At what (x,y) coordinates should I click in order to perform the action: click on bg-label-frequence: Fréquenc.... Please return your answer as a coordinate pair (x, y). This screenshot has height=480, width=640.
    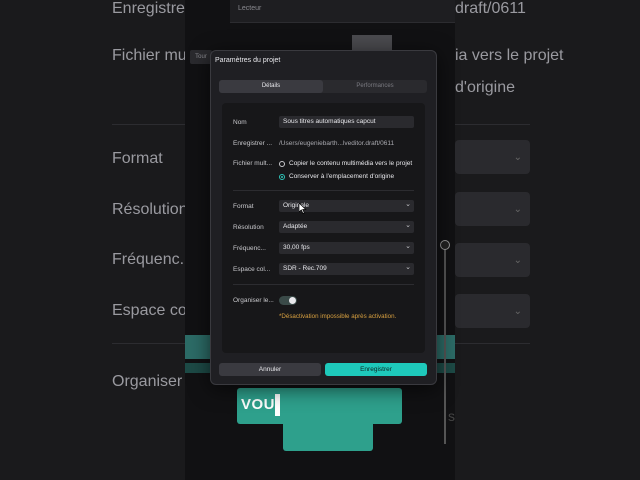
    Looking at the image, I should click on (152, 259).